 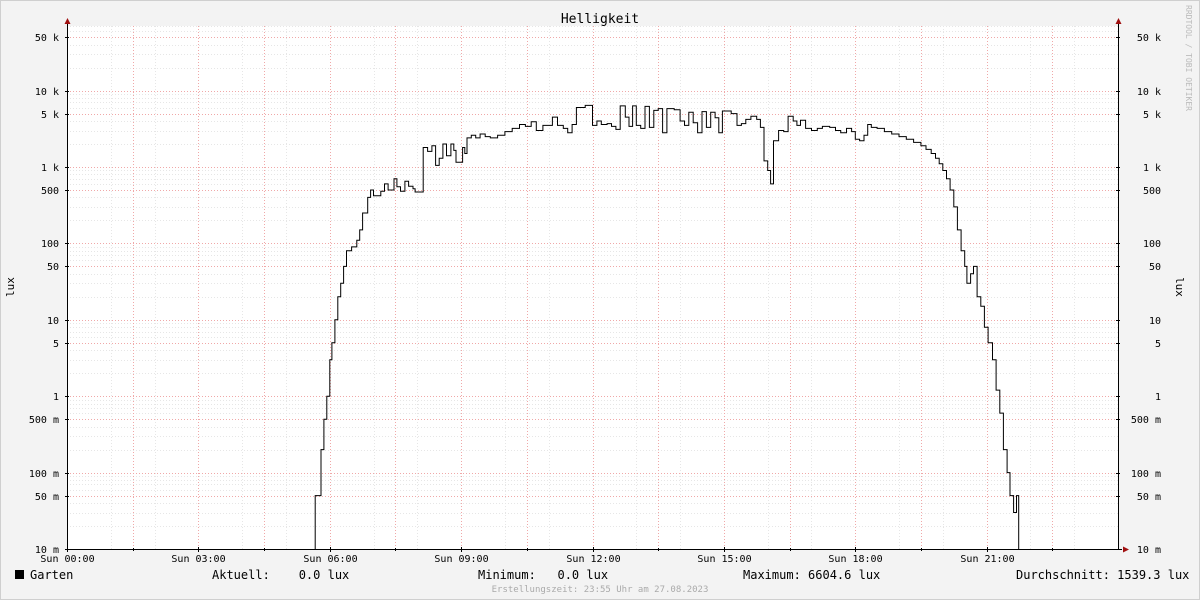 What do you see at coordinates (1149, 550) in the screenshot?
I see `y-tick-label-right: 10 m` at bounding box center [1149, 550].